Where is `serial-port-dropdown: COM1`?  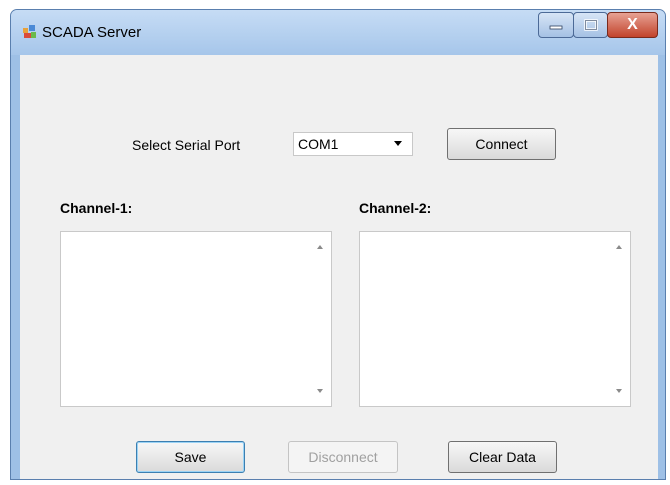
serial-port-dropdown: COM1 is located at coordinates (353, 144).